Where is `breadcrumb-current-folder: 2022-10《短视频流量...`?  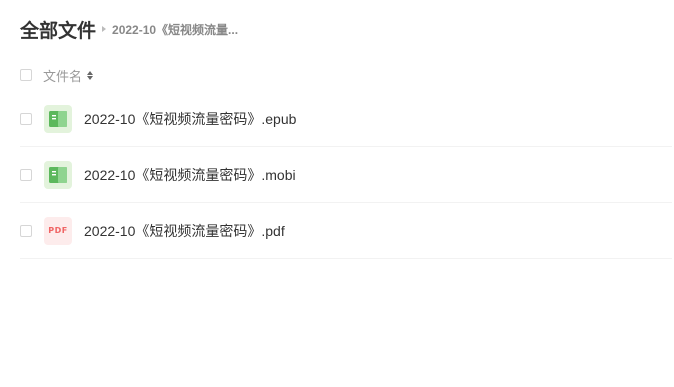
breadcrumb-current-folder: 2022-10《短视频流量... is located at coordinates (175, 29).